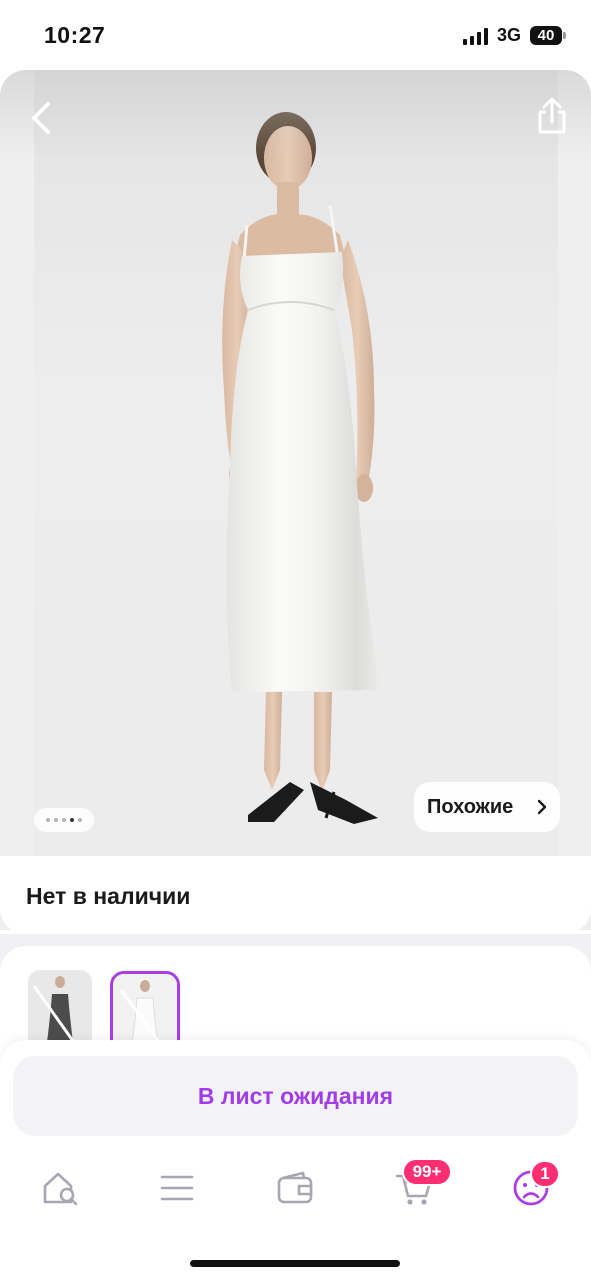  I want to click on share-icon, so click(552, 115).